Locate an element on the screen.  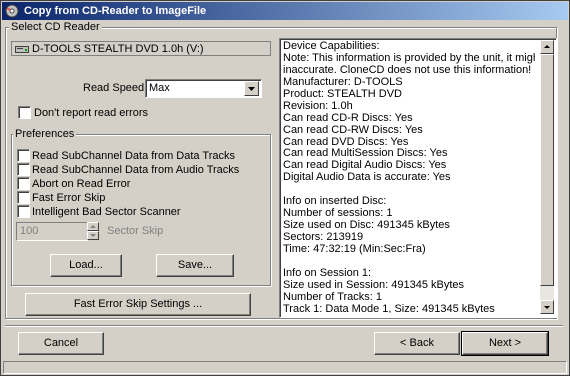
sector-skip-input: 100 is located at coordinates (52, 231).